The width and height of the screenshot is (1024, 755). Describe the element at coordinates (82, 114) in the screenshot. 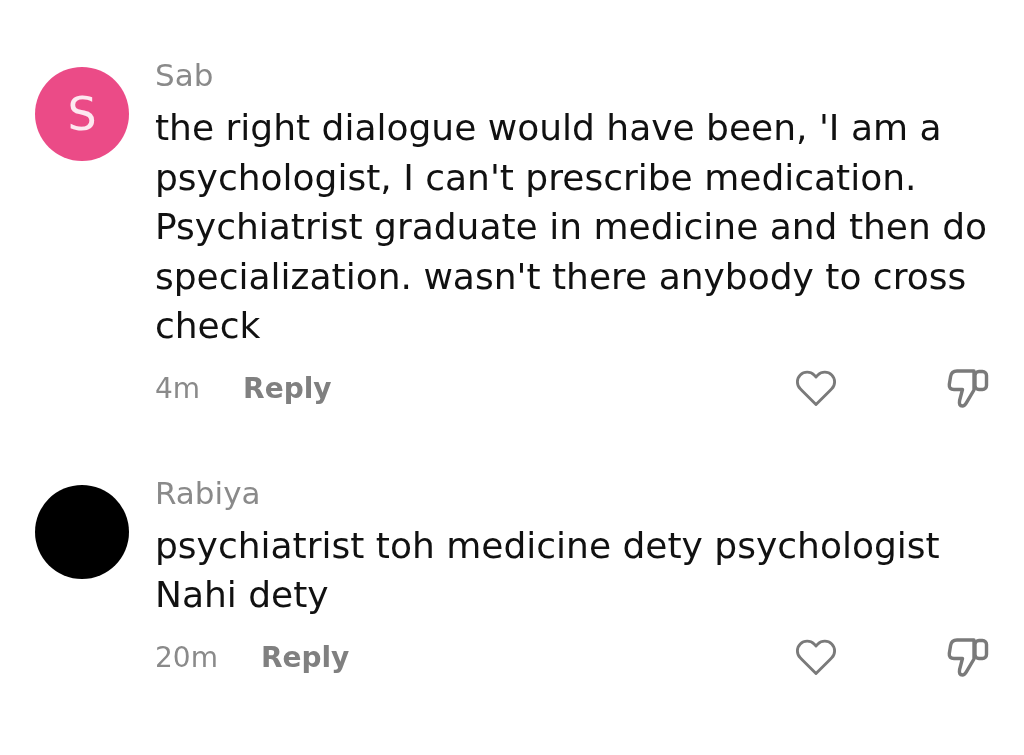

I see `avatar: S` at that location.